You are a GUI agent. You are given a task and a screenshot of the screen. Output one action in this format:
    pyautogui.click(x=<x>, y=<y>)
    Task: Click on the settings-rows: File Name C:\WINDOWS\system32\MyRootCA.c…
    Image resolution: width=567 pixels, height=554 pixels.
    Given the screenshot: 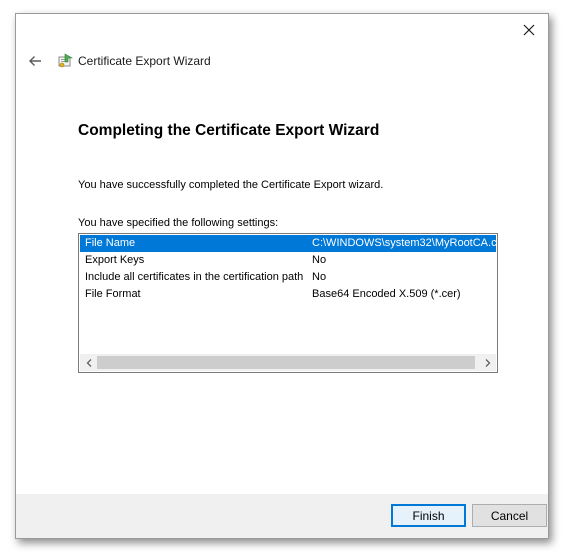 What is the action you would take?
    pyautogui.click(x=289, y=269)
    